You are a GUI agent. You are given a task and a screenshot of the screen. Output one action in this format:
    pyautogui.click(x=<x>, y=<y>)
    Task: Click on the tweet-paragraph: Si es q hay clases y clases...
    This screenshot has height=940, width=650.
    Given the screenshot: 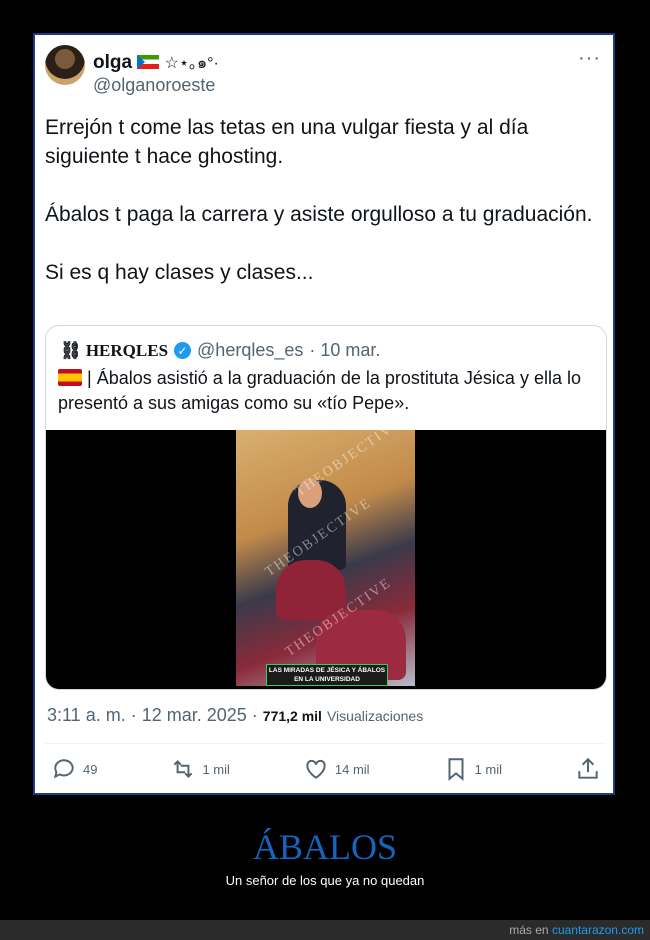 What is the action you would take?
    pyautogui.click(x=179, y=272)
    